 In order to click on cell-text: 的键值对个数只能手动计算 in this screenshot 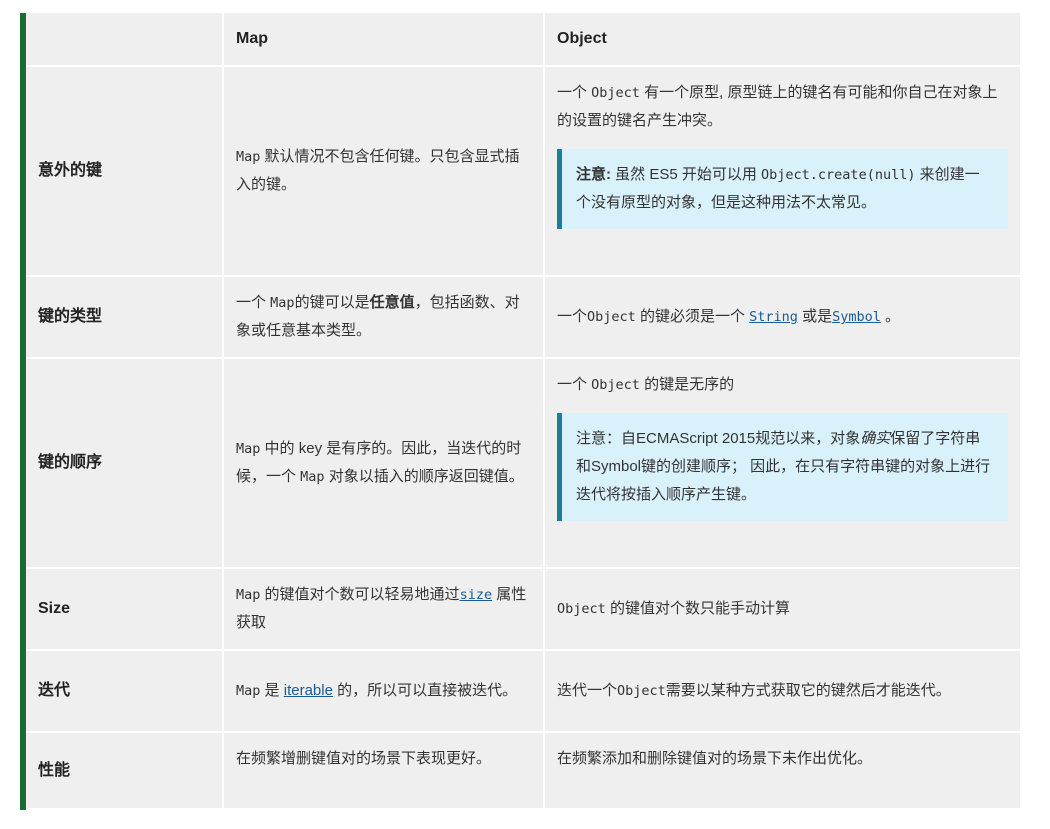, I will do `click(697, 608)`.